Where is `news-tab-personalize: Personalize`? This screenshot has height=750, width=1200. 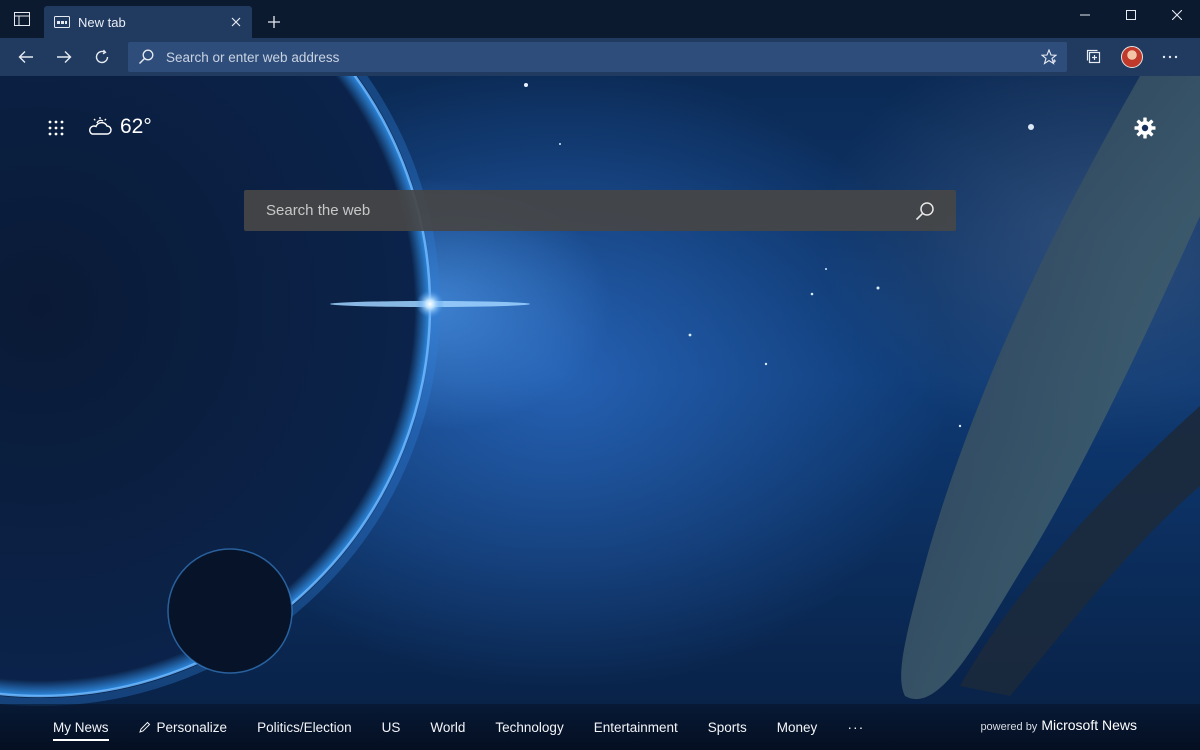
news-tab-personalize: Personalize is located at coordinates (183, 727).